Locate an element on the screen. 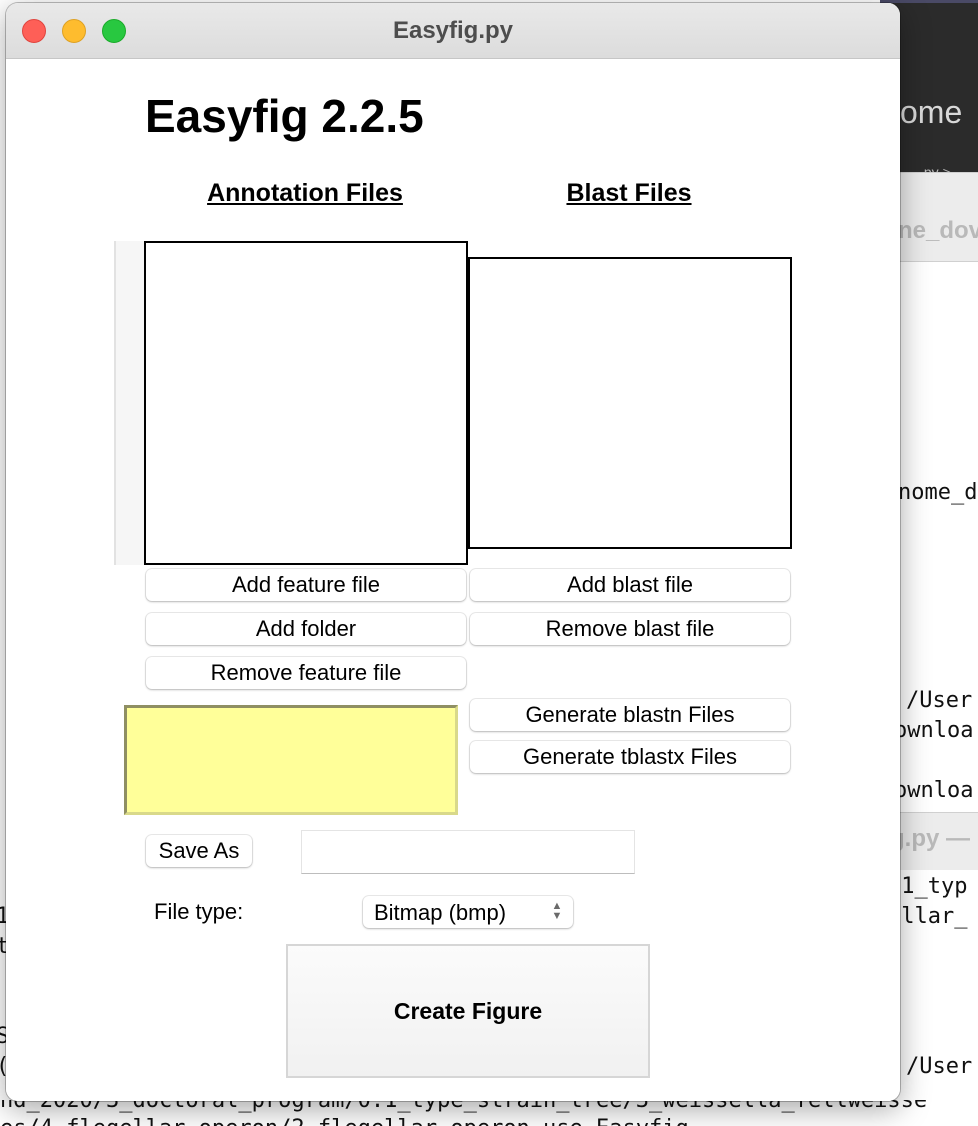 The image size is (978, 1126). add-feature-file-button: Add feature file is located at coordinates (306, 585).